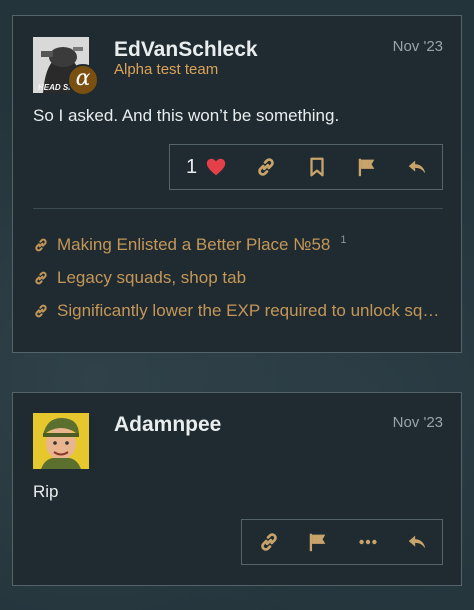 This screenshot has width=474, height=610. Describe the element at coordinates (46, 491) in the screenshot. I see `post-body: Rip` at that location.